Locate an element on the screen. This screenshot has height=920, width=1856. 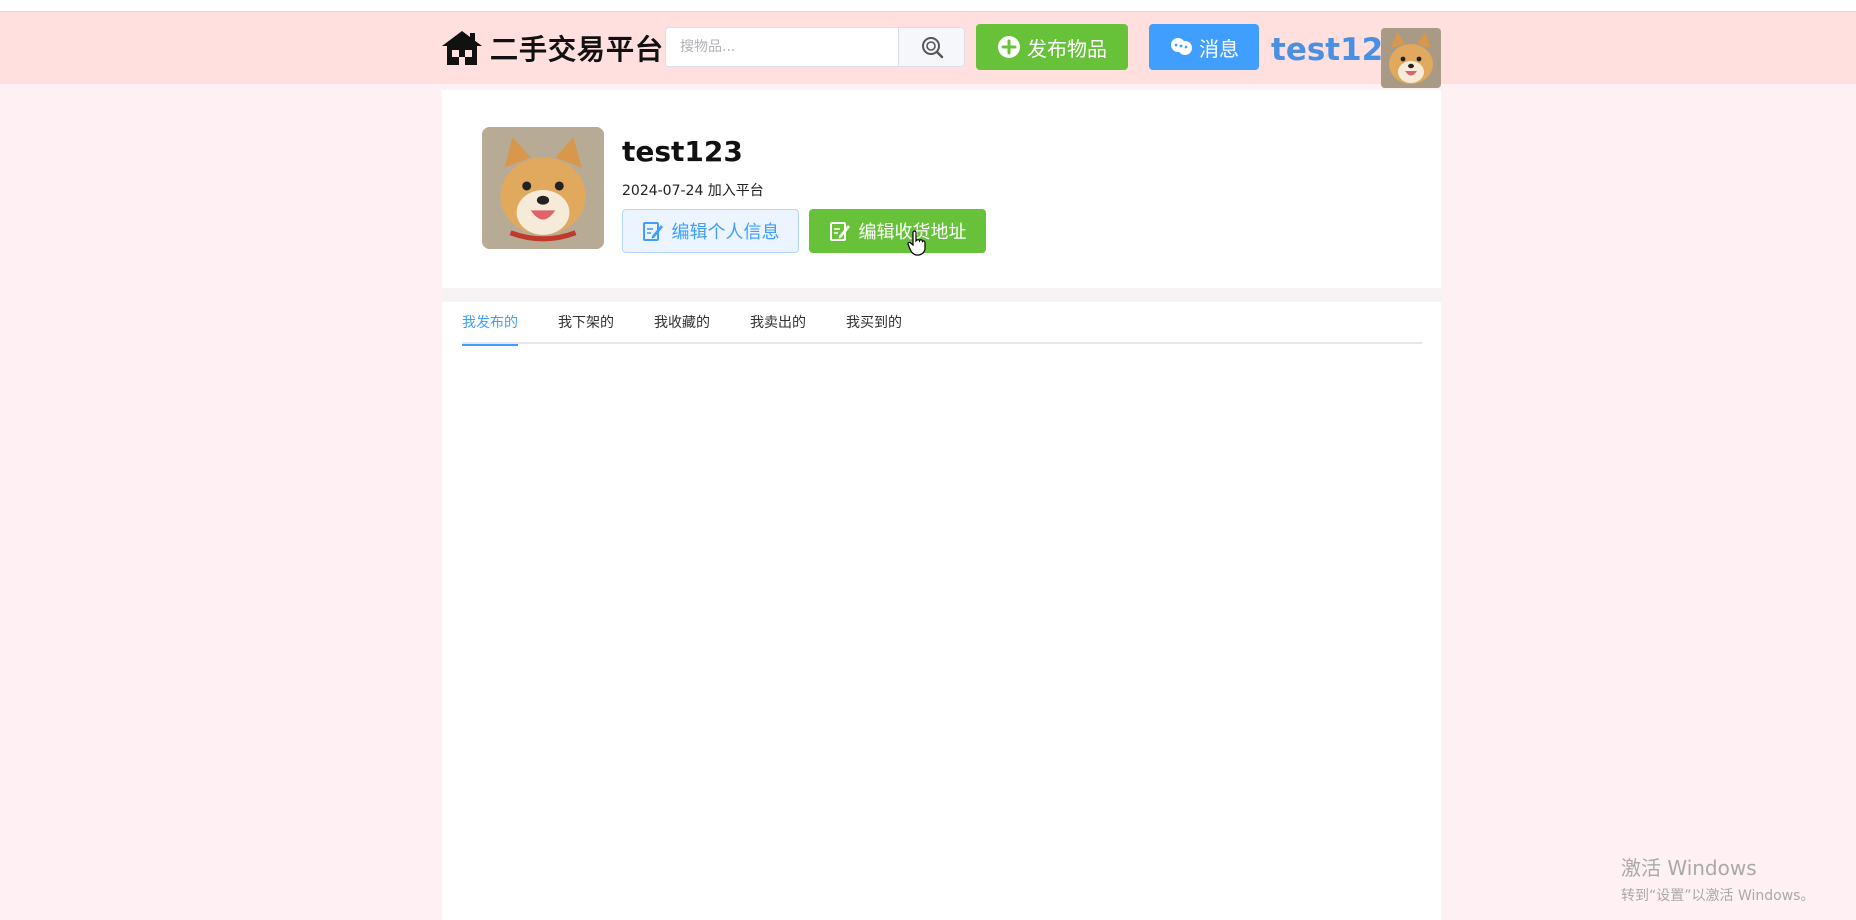
house-icon is located at coordinates (462, 48).